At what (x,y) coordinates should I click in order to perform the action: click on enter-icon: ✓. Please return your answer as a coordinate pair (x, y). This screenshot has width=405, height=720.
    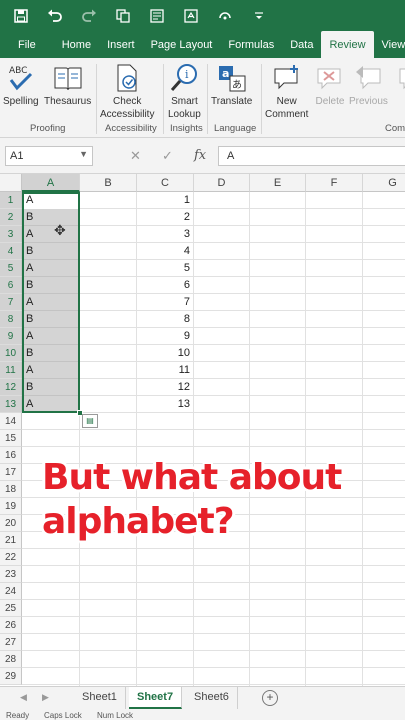
    Looking at the image, I should click on (167, 156).